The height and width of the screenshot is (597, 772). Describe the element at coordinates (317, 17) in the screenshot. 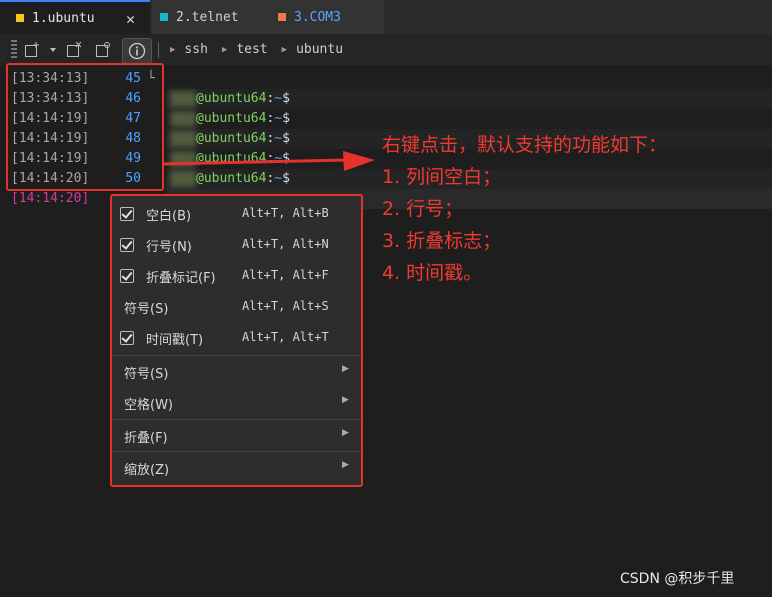

I see `tab-label: 3.COM3` at that location.